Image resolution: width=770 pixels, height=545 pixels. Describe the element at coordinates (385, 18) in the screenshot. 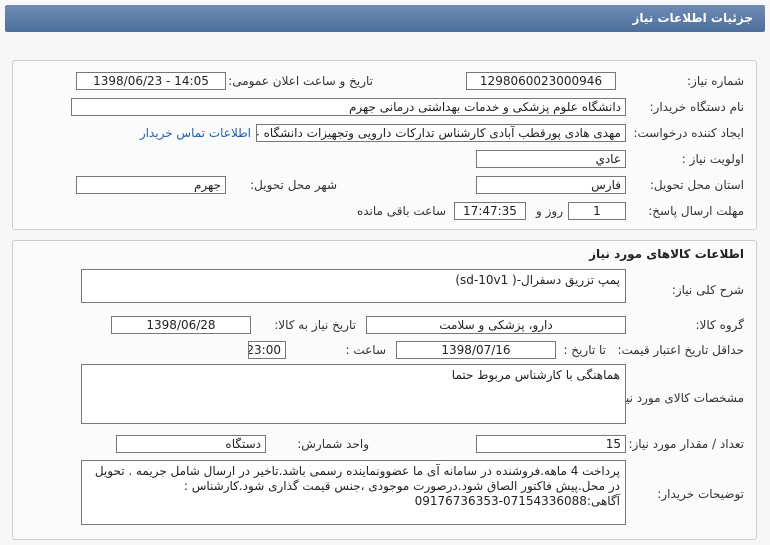

I see `page-header: جزئیات اطلاعات نیاز` at that location.